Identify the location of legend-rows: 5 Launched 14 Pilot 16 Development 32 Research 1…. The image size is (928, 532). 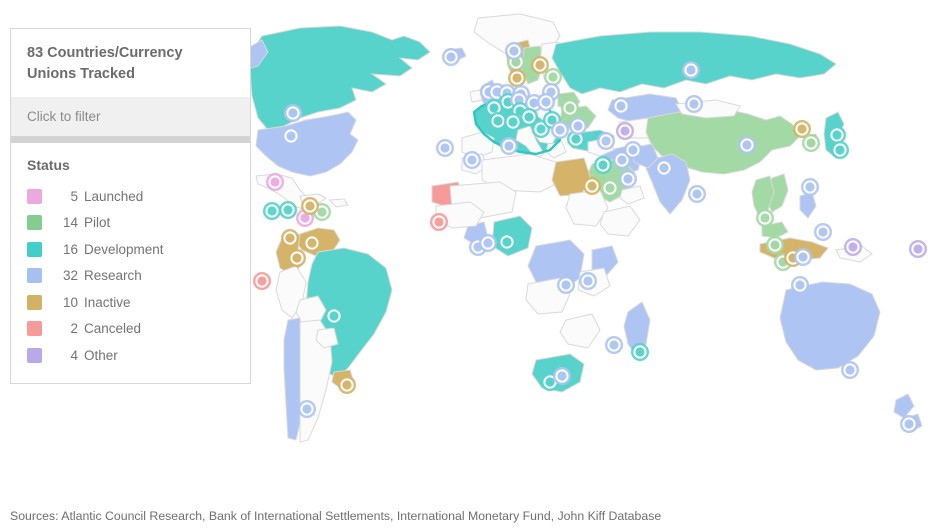
(130, 276).